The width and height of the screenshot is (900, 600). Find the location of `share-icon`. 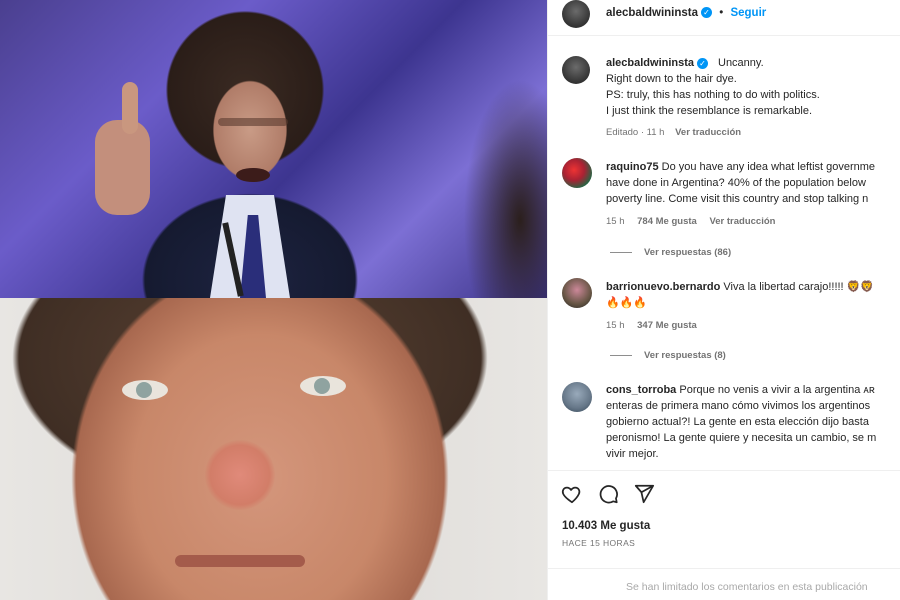

share-icon is located at coordinates (644, 494).